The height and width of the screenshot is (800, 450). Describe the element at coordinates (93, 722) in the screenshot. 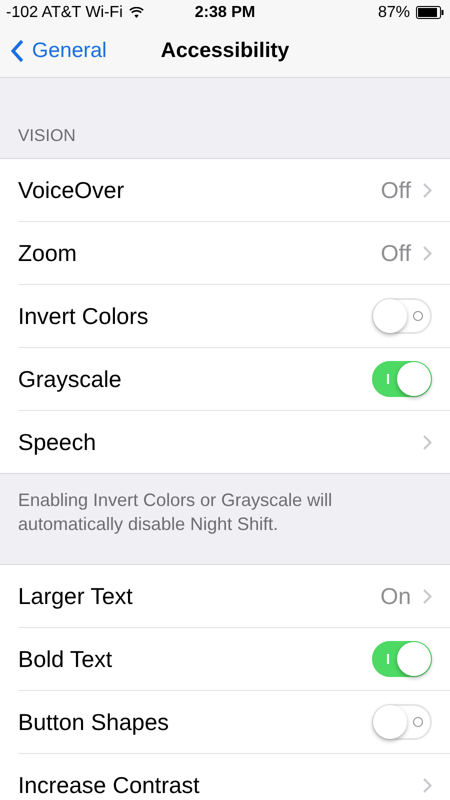

I see `row-label: Button Shapes` at that location.